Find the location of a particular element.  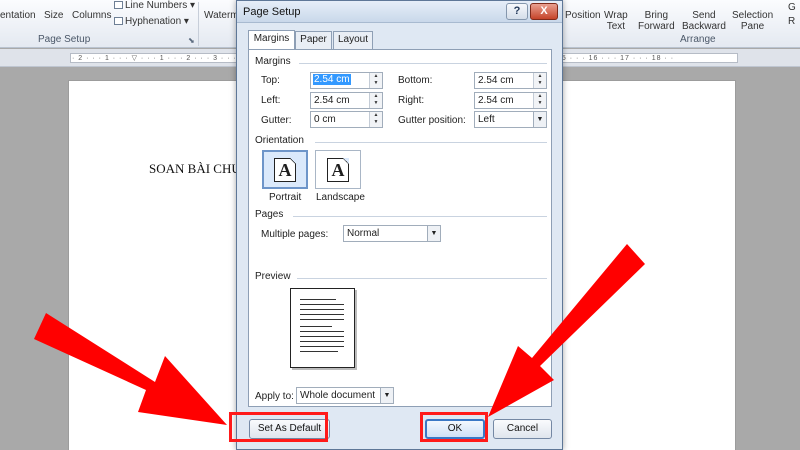

apply-to-label: Apply to: is located at coordinates (274, 396).